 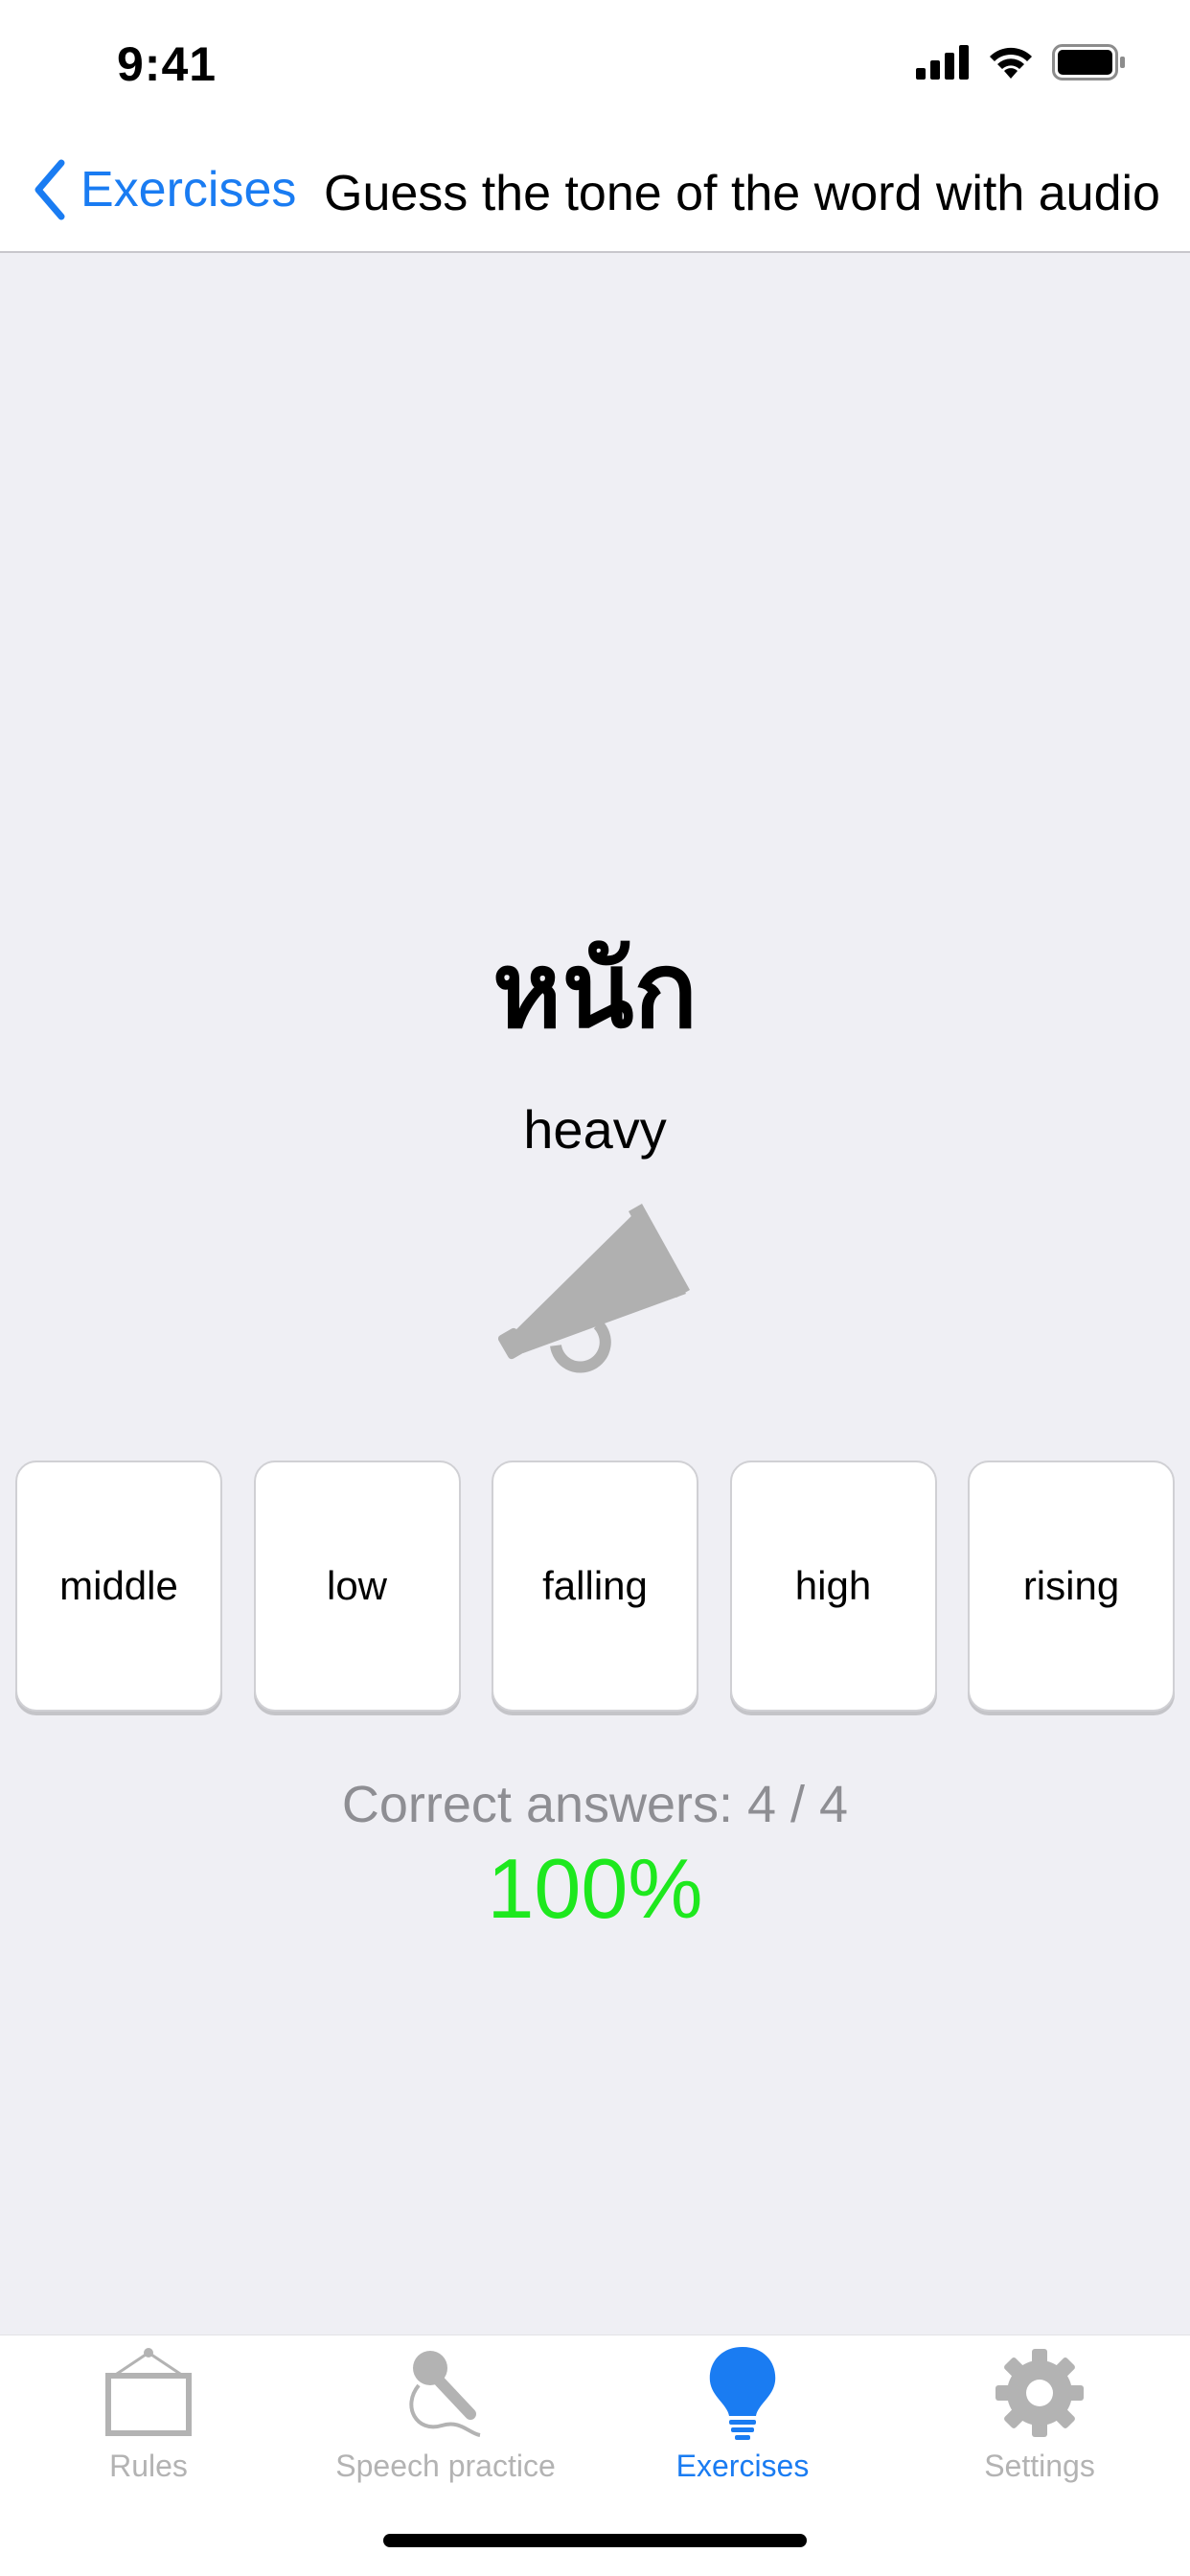 What do you see at coordinates (595, 990) in the screenshot?
I see `thai-word: หนัก` at bounding box center [595, 990].